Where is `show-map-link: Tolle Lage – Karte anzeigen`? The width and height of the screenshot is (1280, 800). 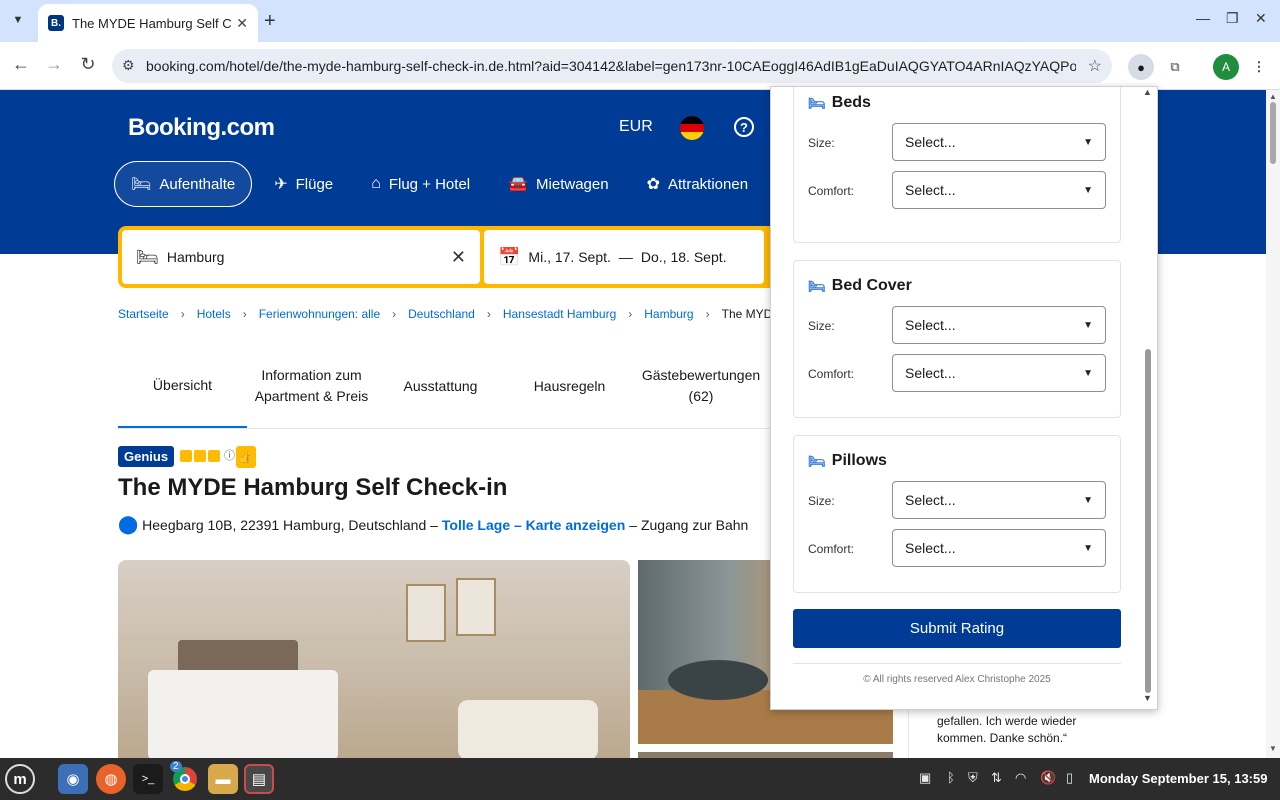 show-map-link: Tolle Lage – Karte anzeigen is located at coordinates (533, 525).